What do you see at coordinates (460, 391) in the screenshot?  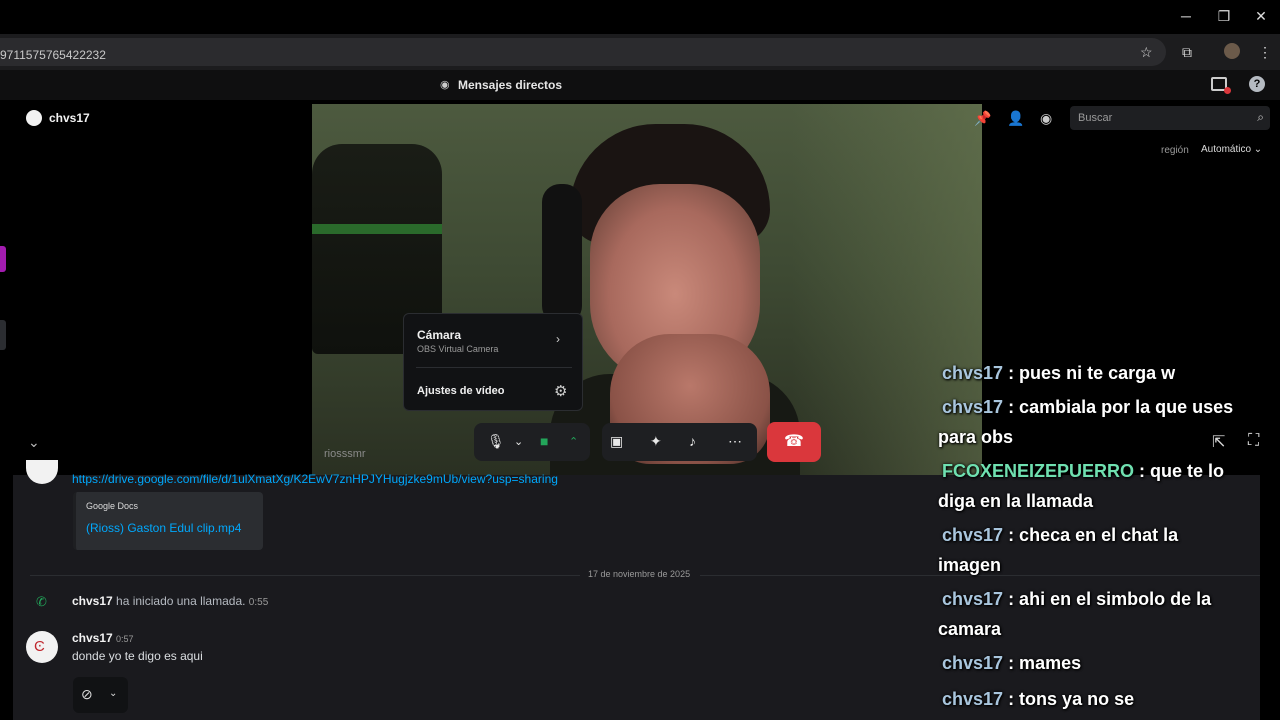 I see `video-settings-item: Ajustes de vídeo` at bounding box center [460, 391].